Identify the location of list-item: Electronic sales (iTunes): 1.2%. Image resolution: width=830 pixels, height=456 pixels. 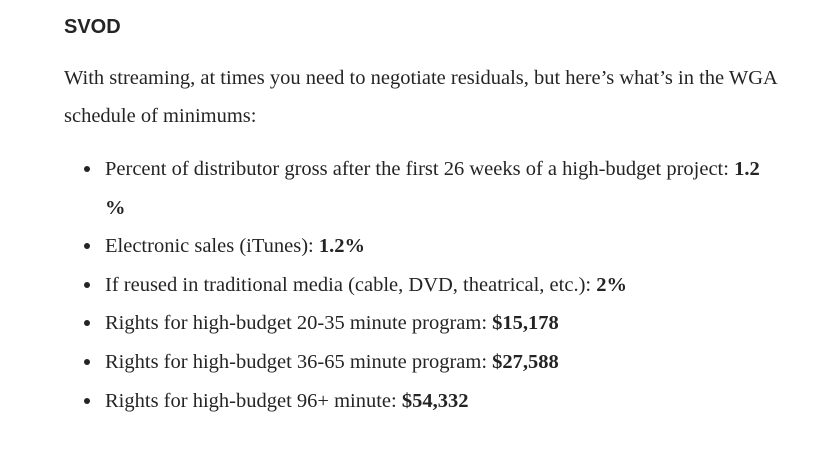
(424, 246).